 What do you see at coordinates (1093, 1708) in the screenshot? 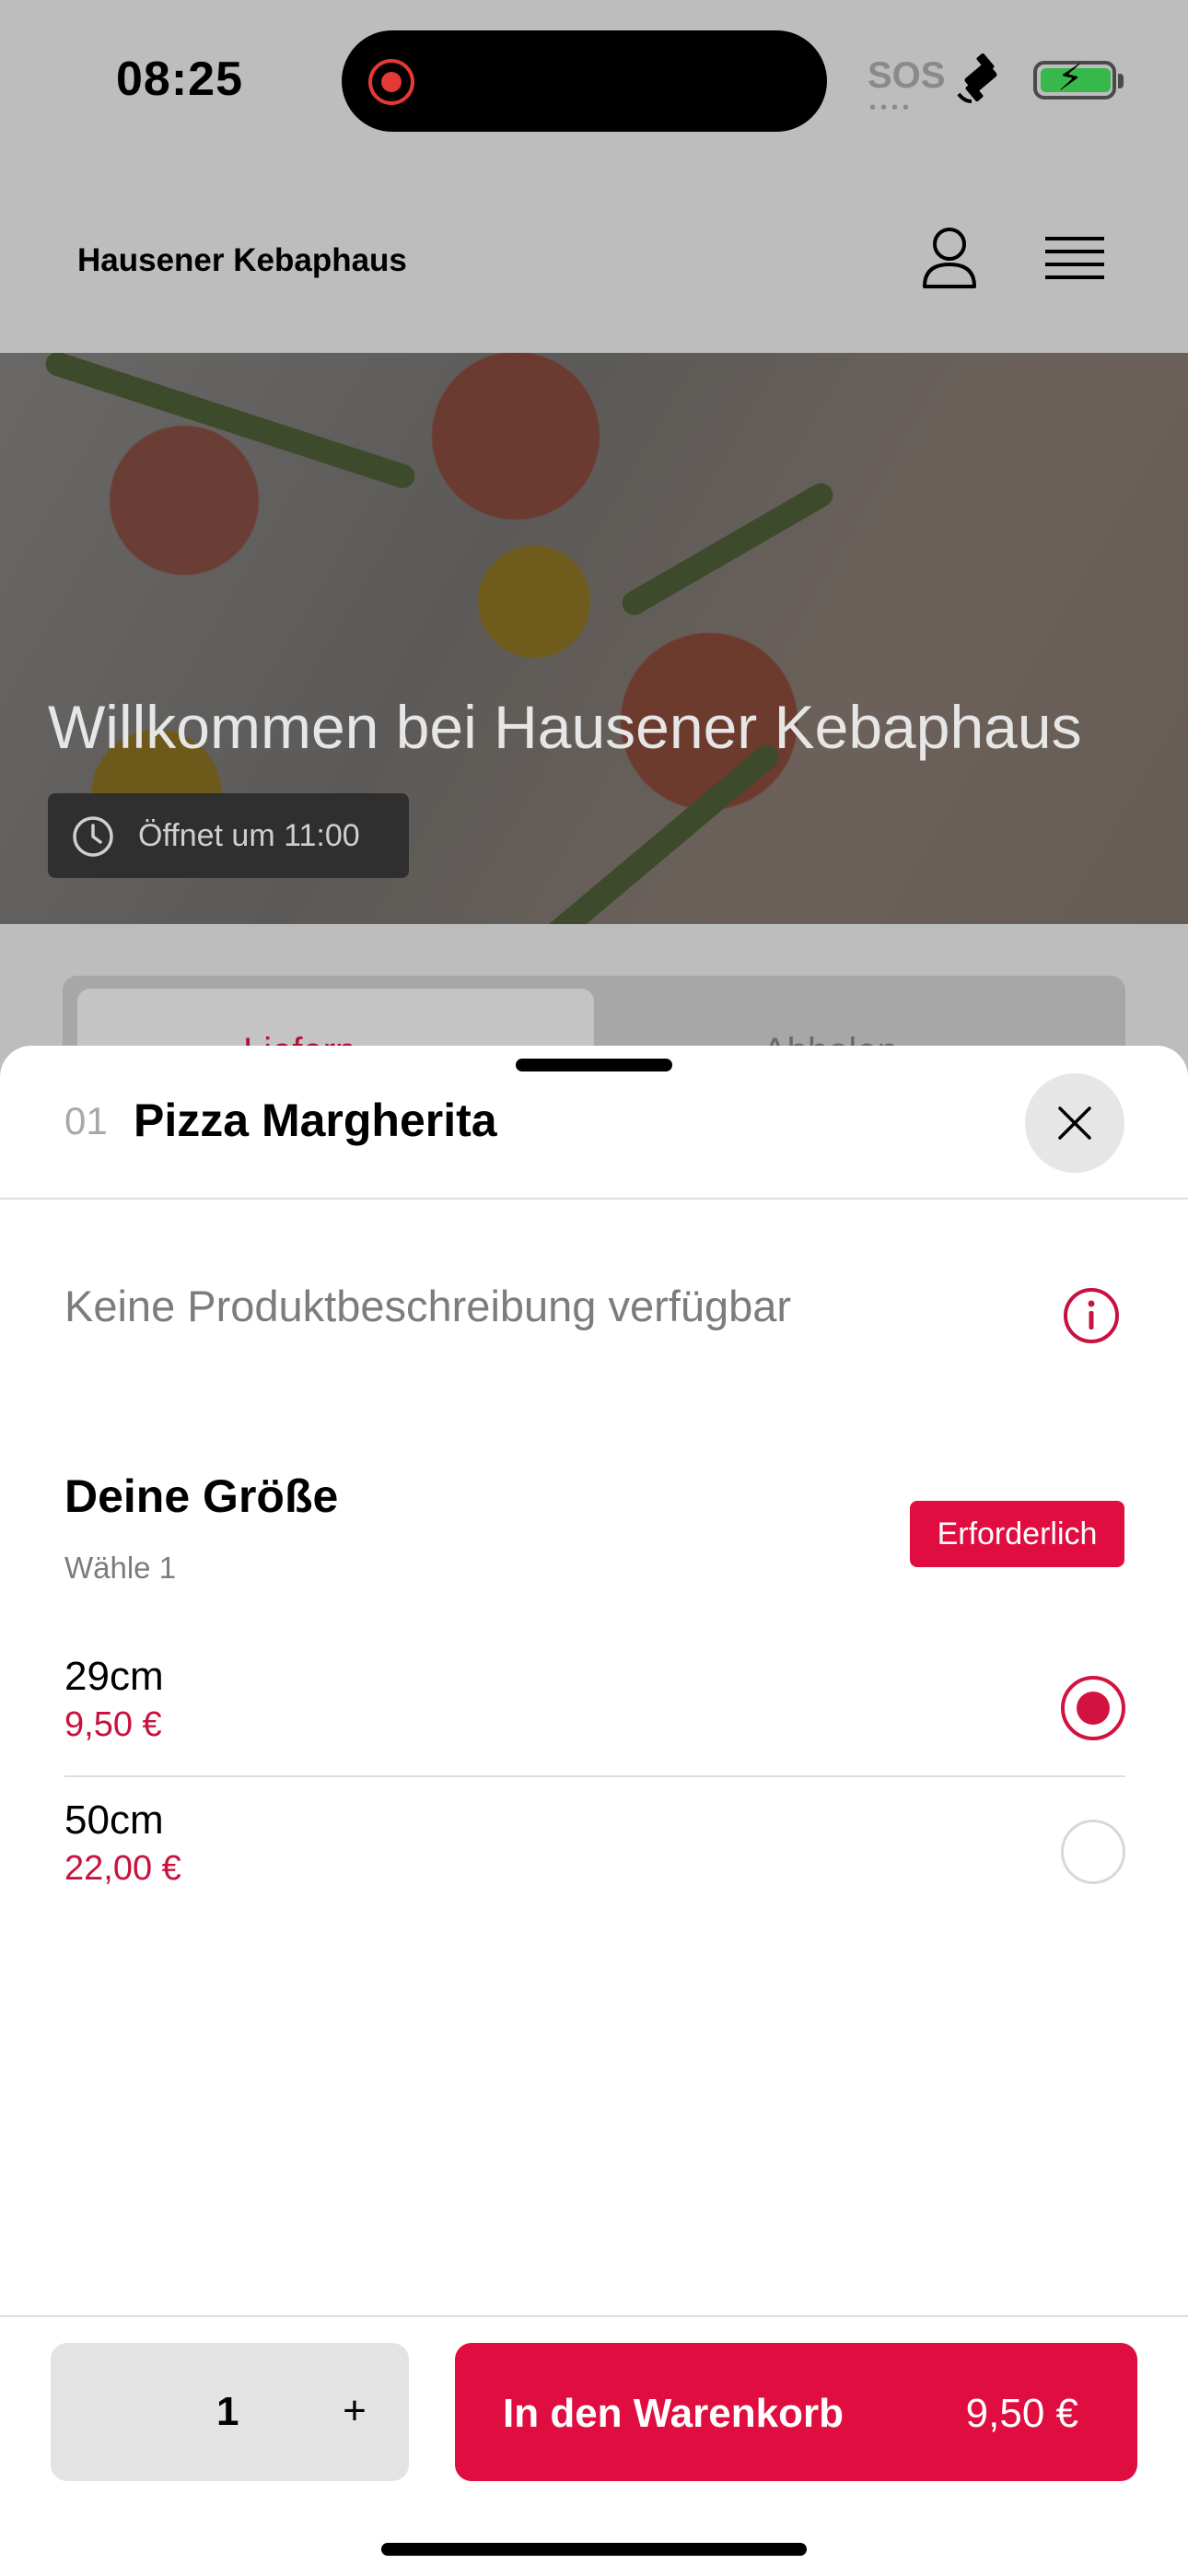
I see `radio-selected` at bounding box center [1093, 1708].